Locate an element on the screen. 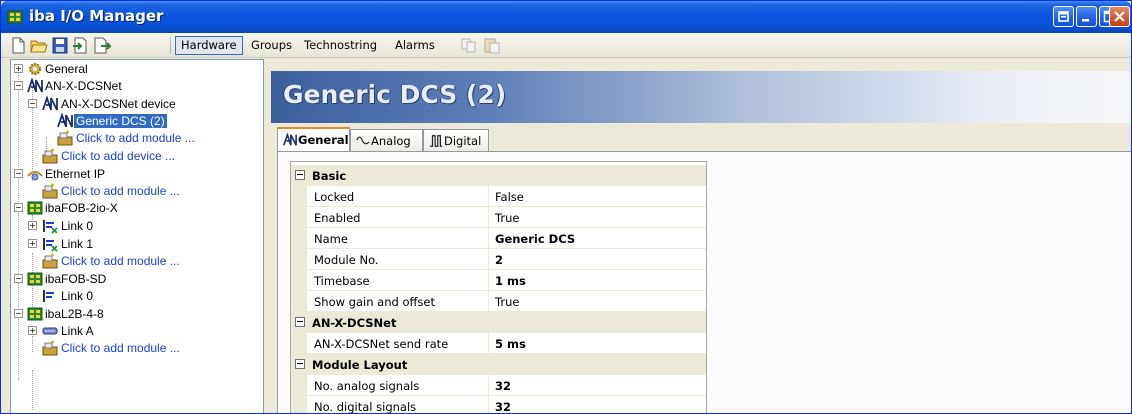 This screenshot has height=414, width=1132. property-row-enabled: Enabled True is located at coordinates (498, 217).